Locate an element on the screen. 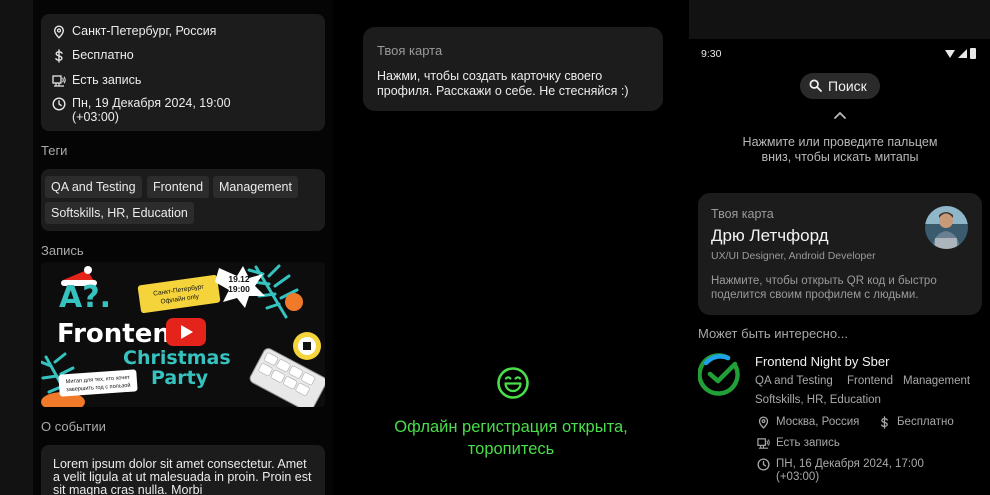 Image resolution: width=990 pixels, height=495 pixels. recording-row: Есть запись is located at coordinates (96, 80).